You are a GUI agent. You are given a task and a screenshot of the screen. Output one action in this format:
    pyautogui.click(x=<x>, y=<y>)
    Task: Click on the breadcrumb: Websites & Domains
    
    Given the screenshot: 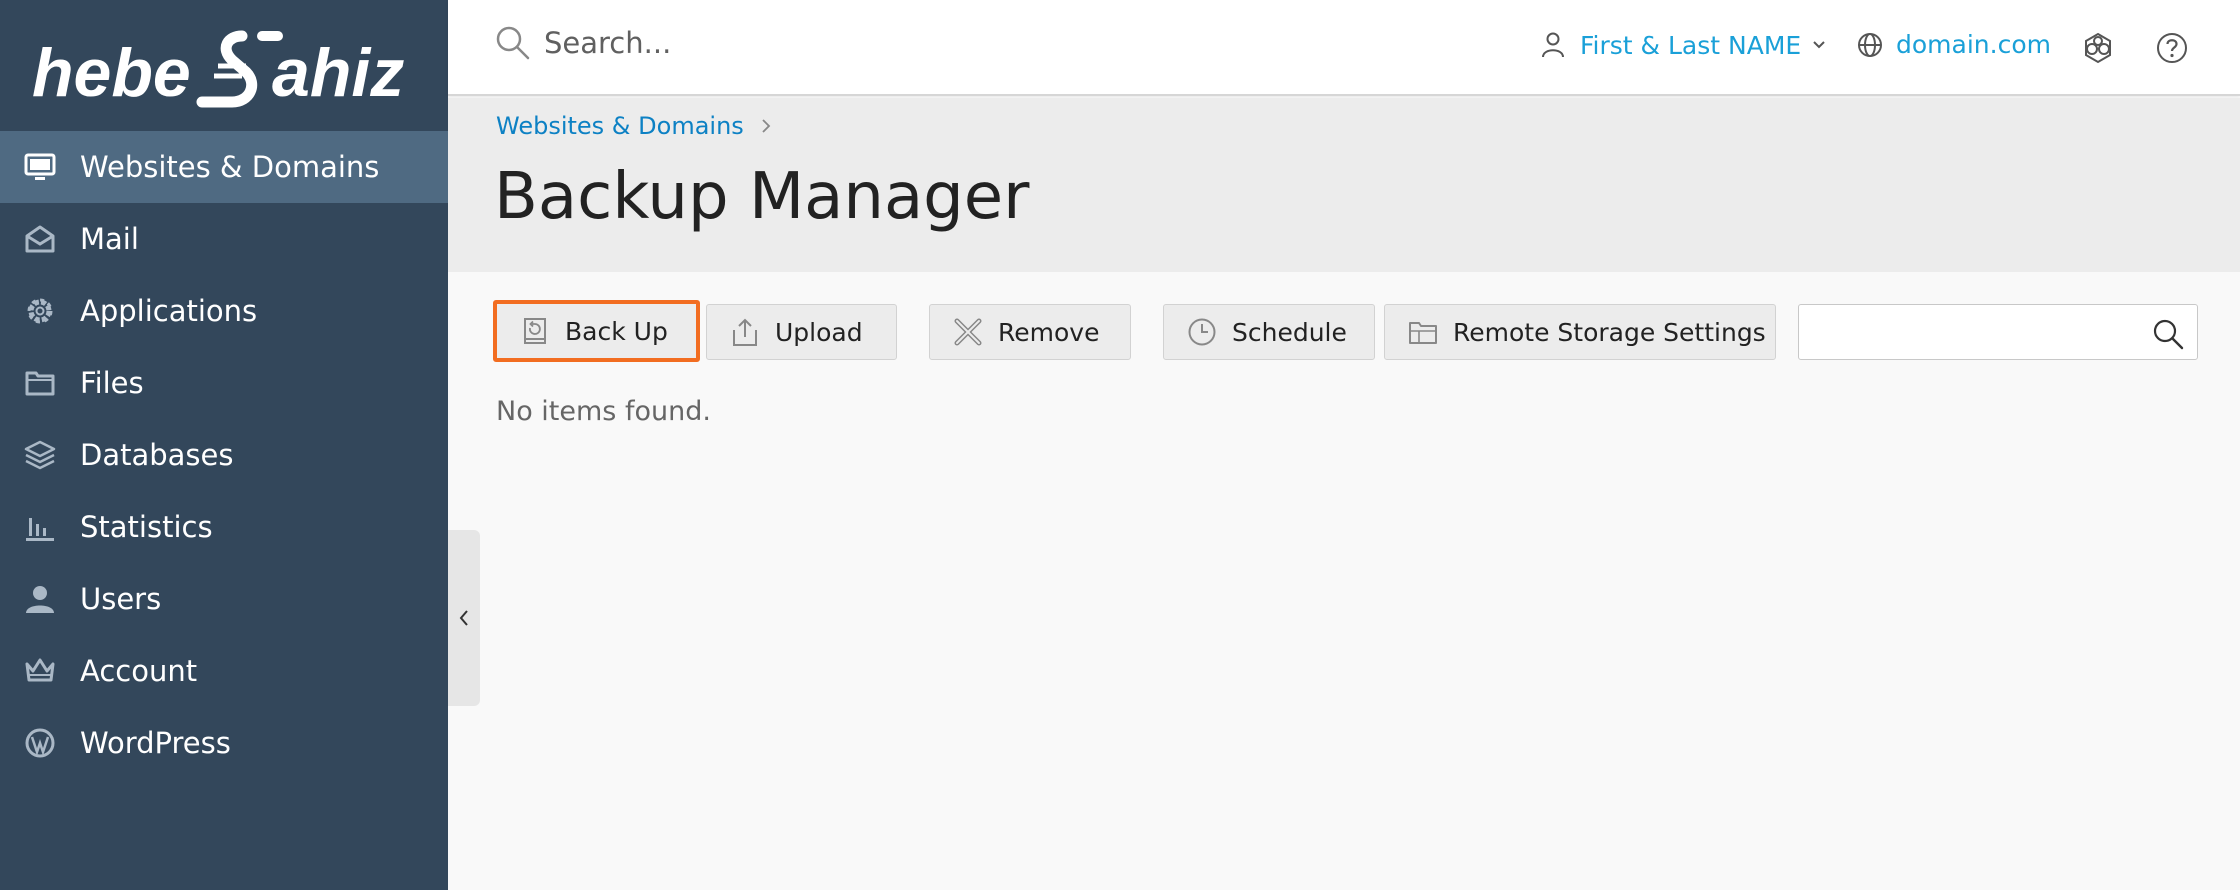 What is the action you would take?
    pyautogui.click(x=635, y=126)
    